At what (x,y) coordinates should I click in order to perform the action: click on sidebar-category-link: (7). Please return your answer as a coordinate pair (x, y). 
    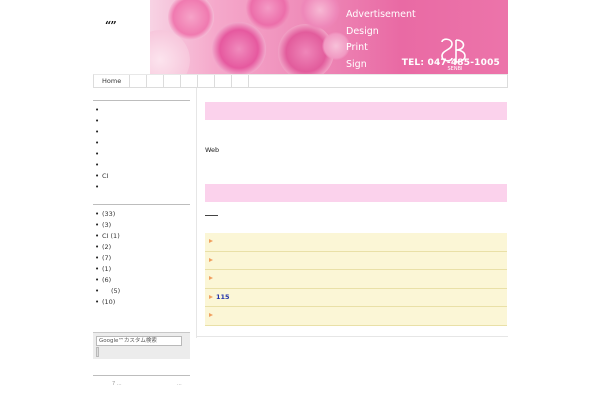
    Looking at the image, I should click on (142, 258).